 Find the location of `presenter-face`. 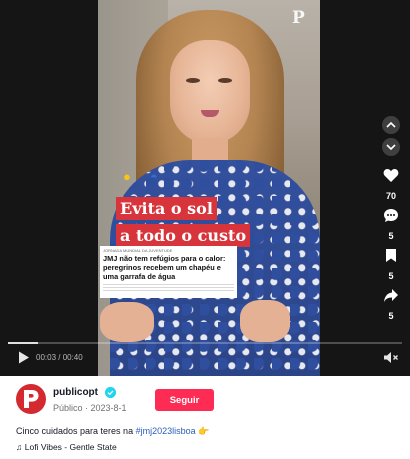

presenter-face is located at coordinates (210, 92).